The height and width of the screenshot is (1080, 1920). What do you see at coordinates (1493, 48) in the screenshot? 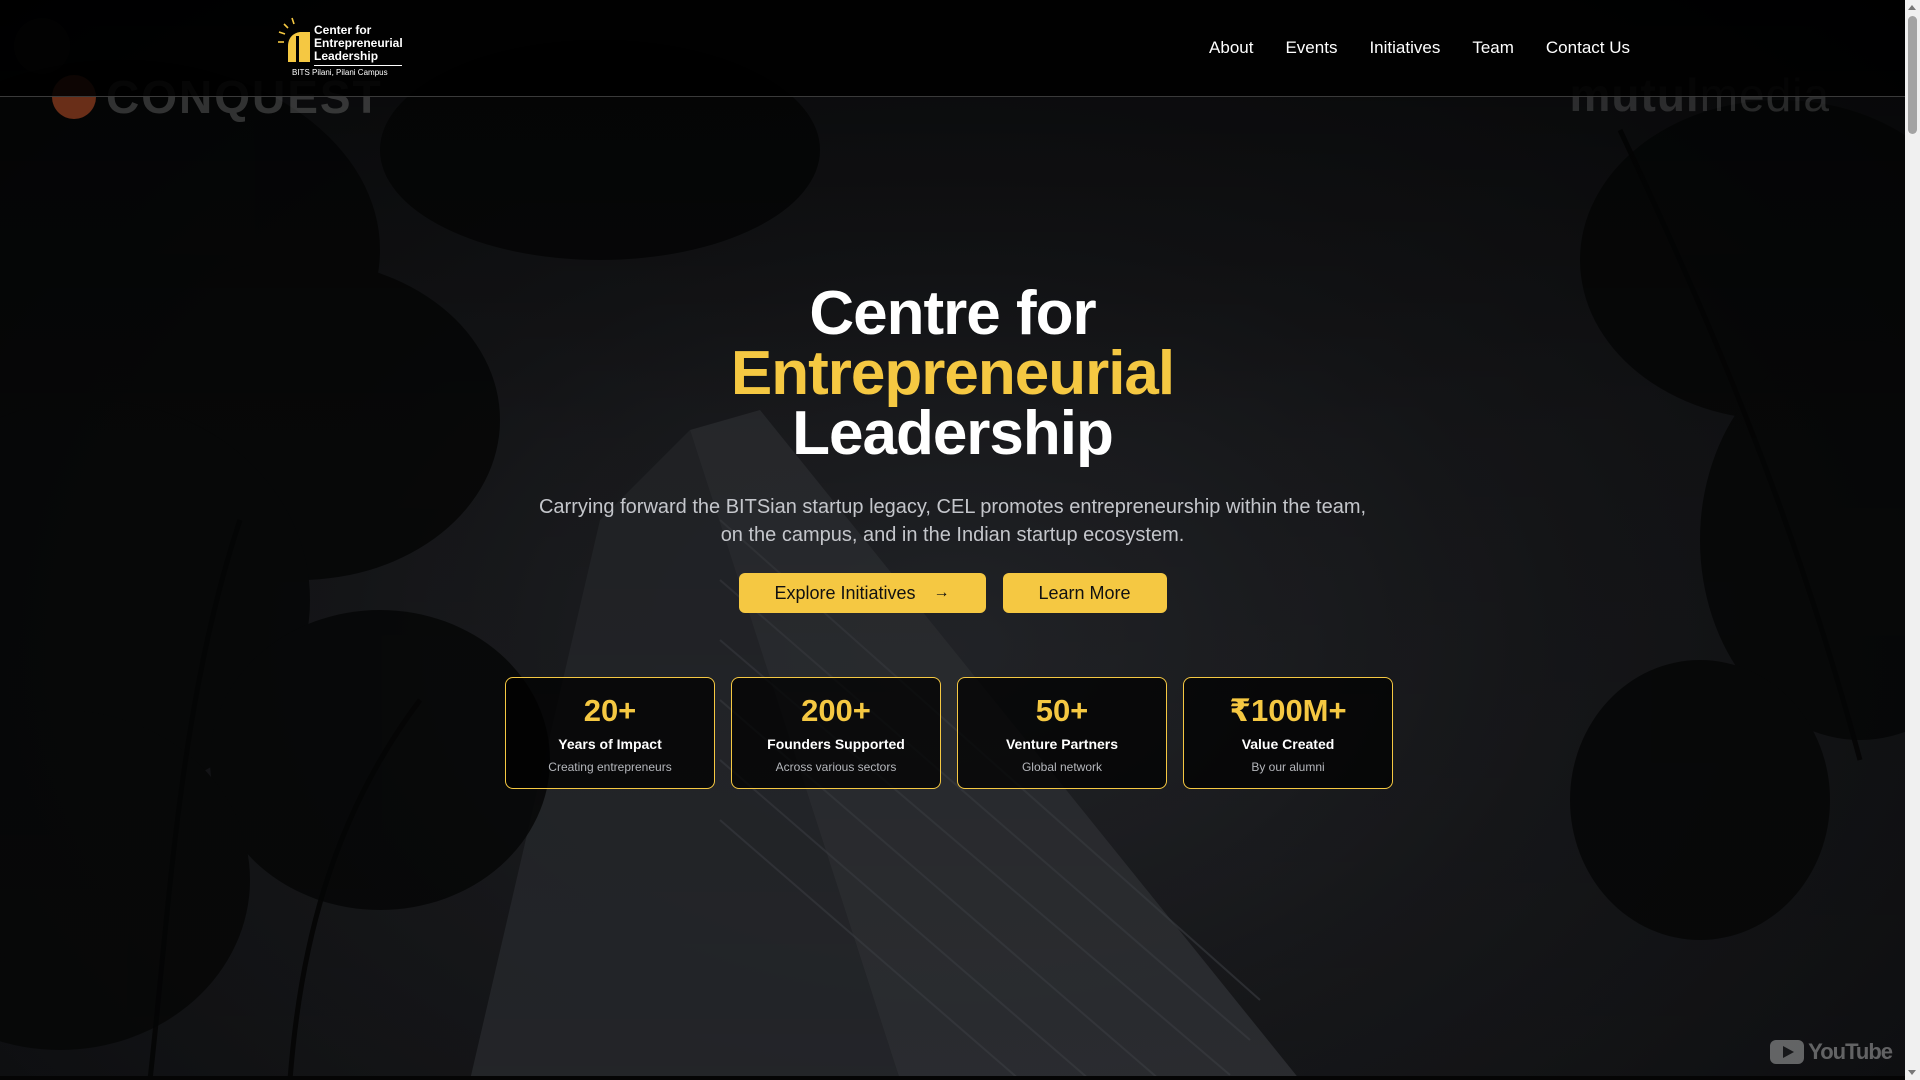
I see `nav-link-team: Team` at bounding box center [1493, 48].